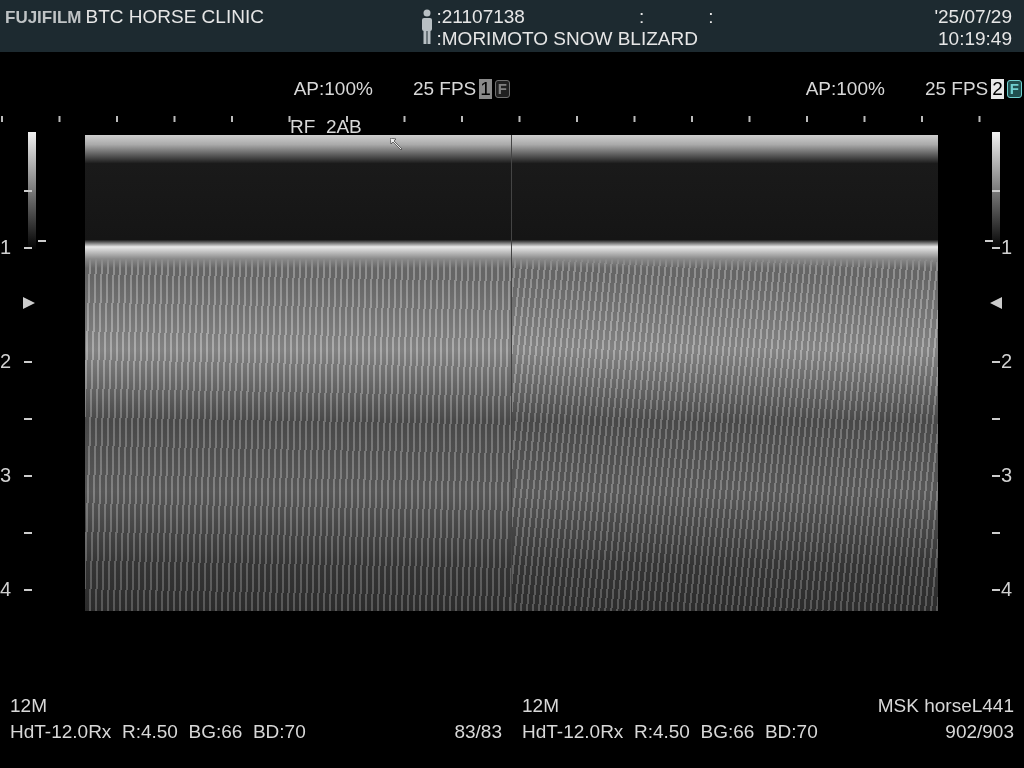  Describe the element at coordinates (979, 732) in the screenshot. I see `frame-counter: 902/903` at that location.